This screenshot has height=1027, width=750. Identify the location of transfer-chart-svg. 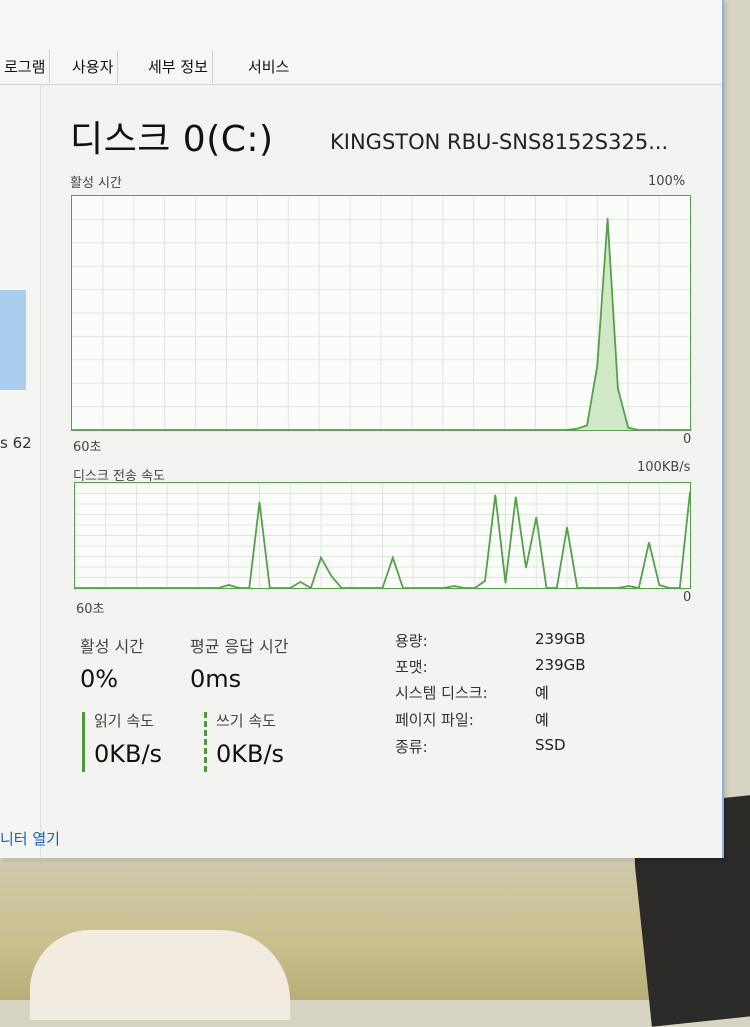
(382, 535).